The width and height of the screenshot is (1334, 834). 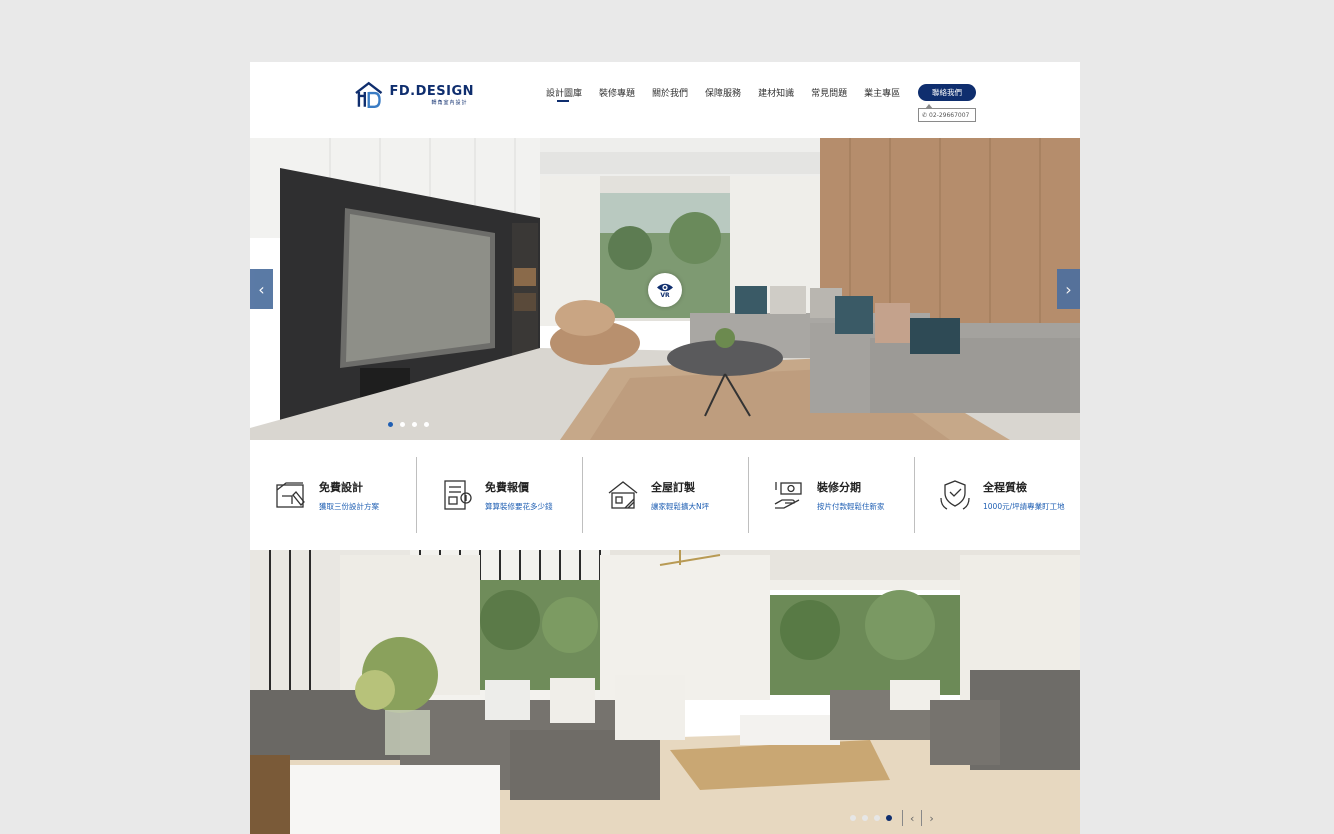 I want to click on shield-inspection-icon, so click(x=955, y=495).